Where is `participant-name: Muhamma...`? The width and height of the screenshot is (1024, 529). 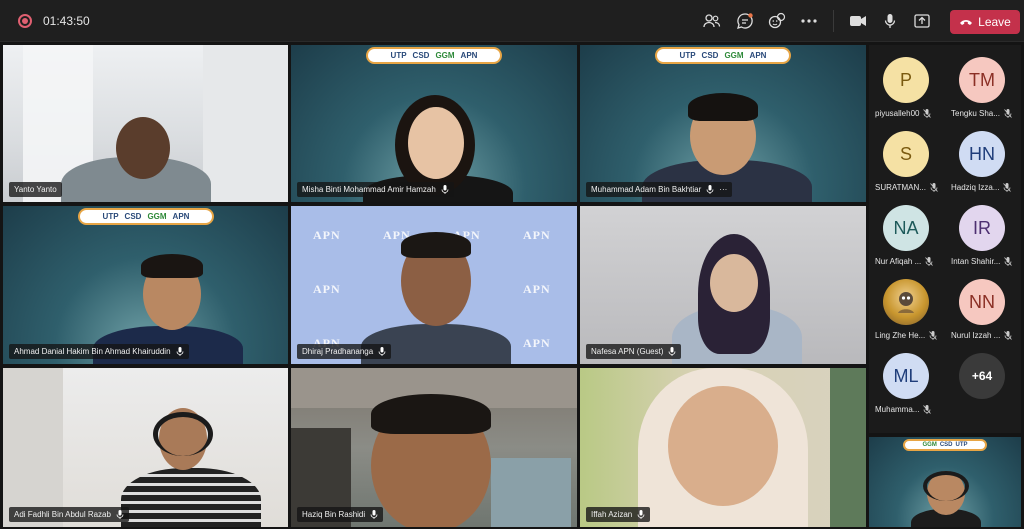 participant-name: Muhamma... is located at coordinates (897, 409).